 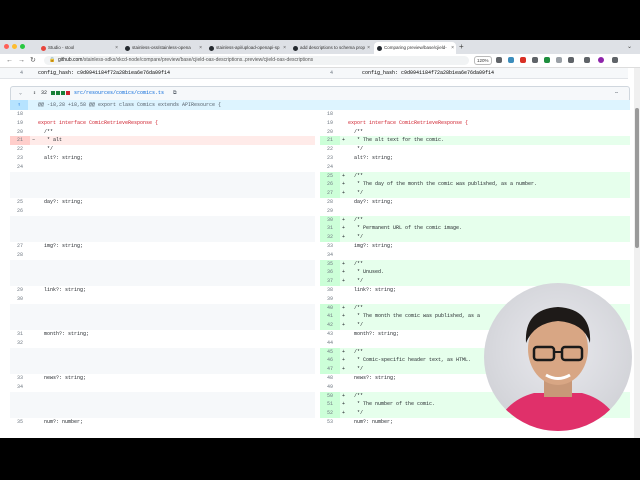 I want to click on browser-tab: Comparing preview/base/cjield- ×, so click(x=415, y=48).